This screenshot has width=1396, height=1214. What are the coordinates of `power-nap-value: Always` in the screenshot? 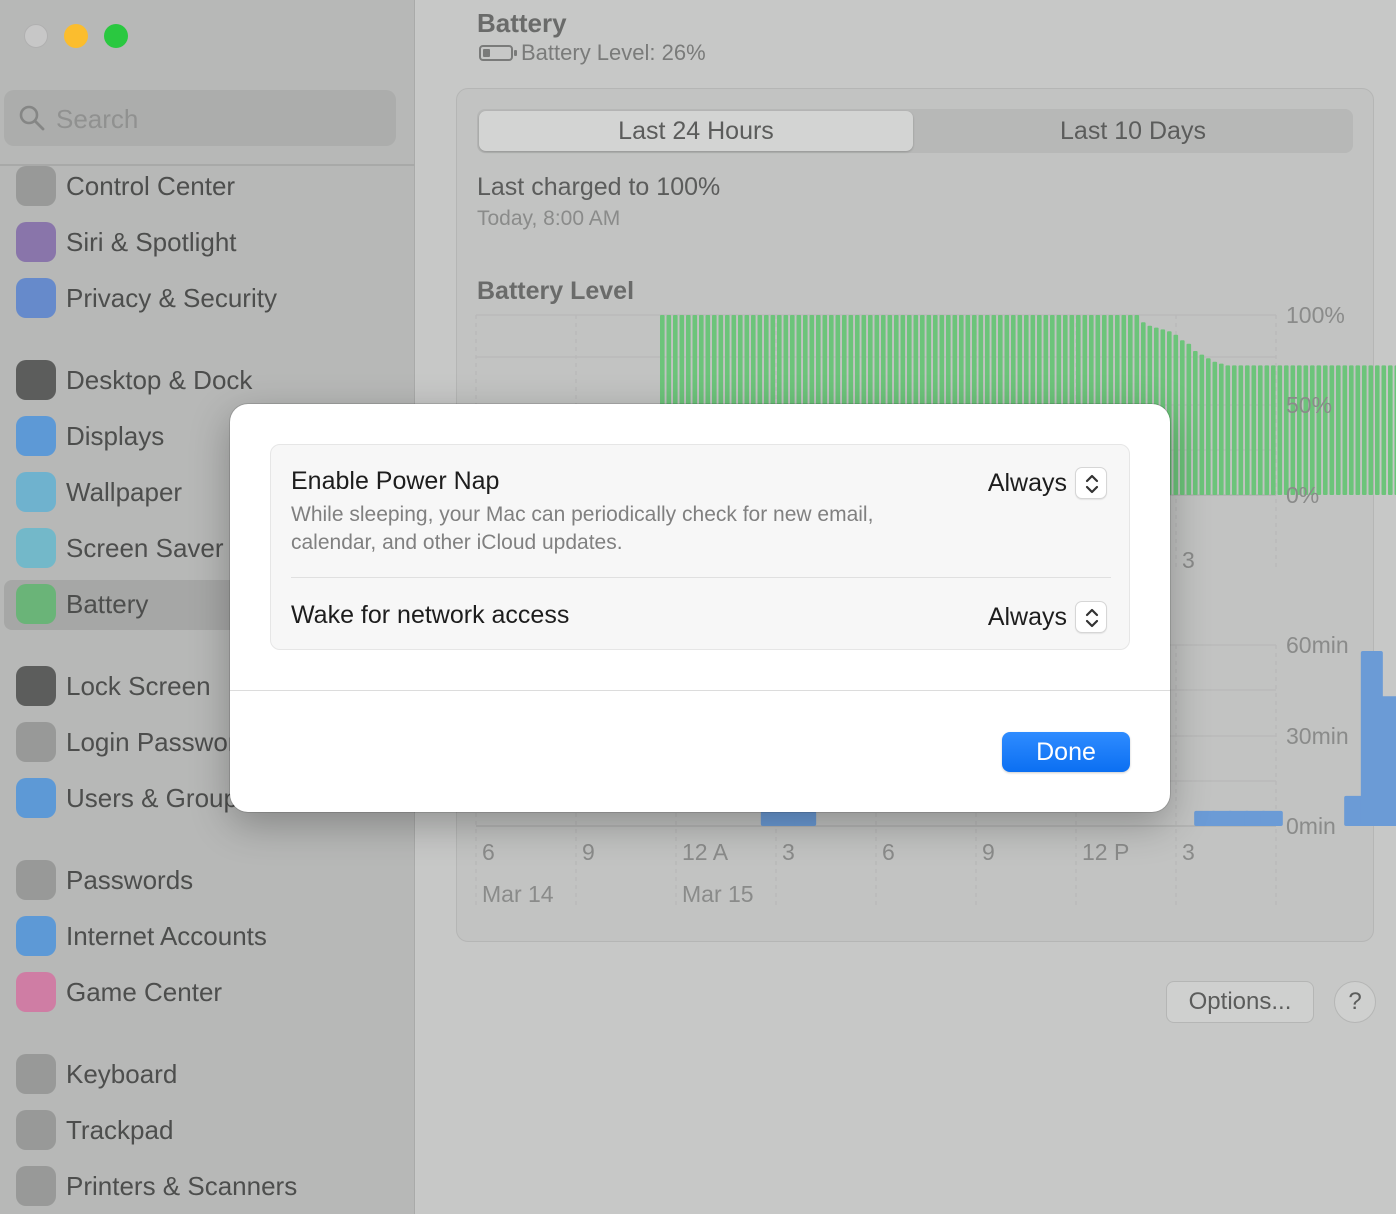 It's located at (1027, 483).